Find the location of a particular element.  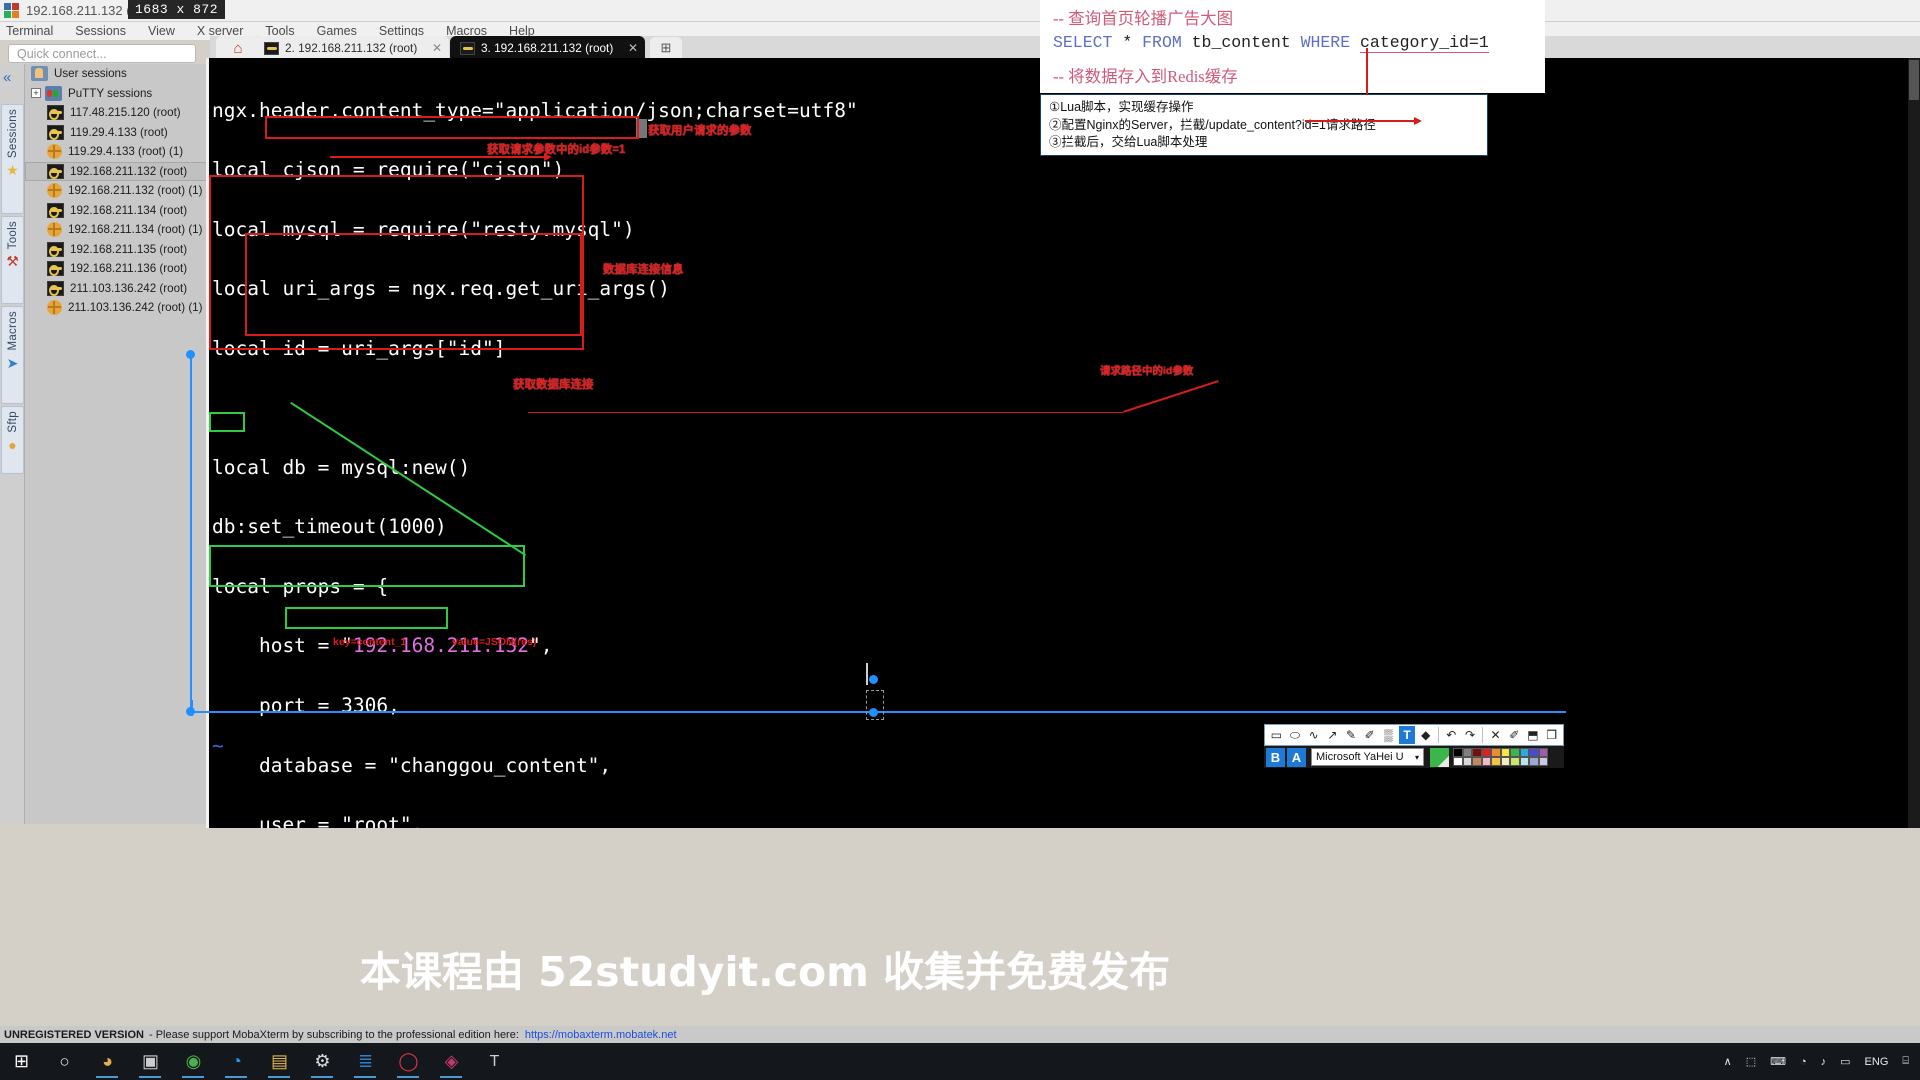

collapse-sidebar-icon: « is located at coordinates (7, 77).